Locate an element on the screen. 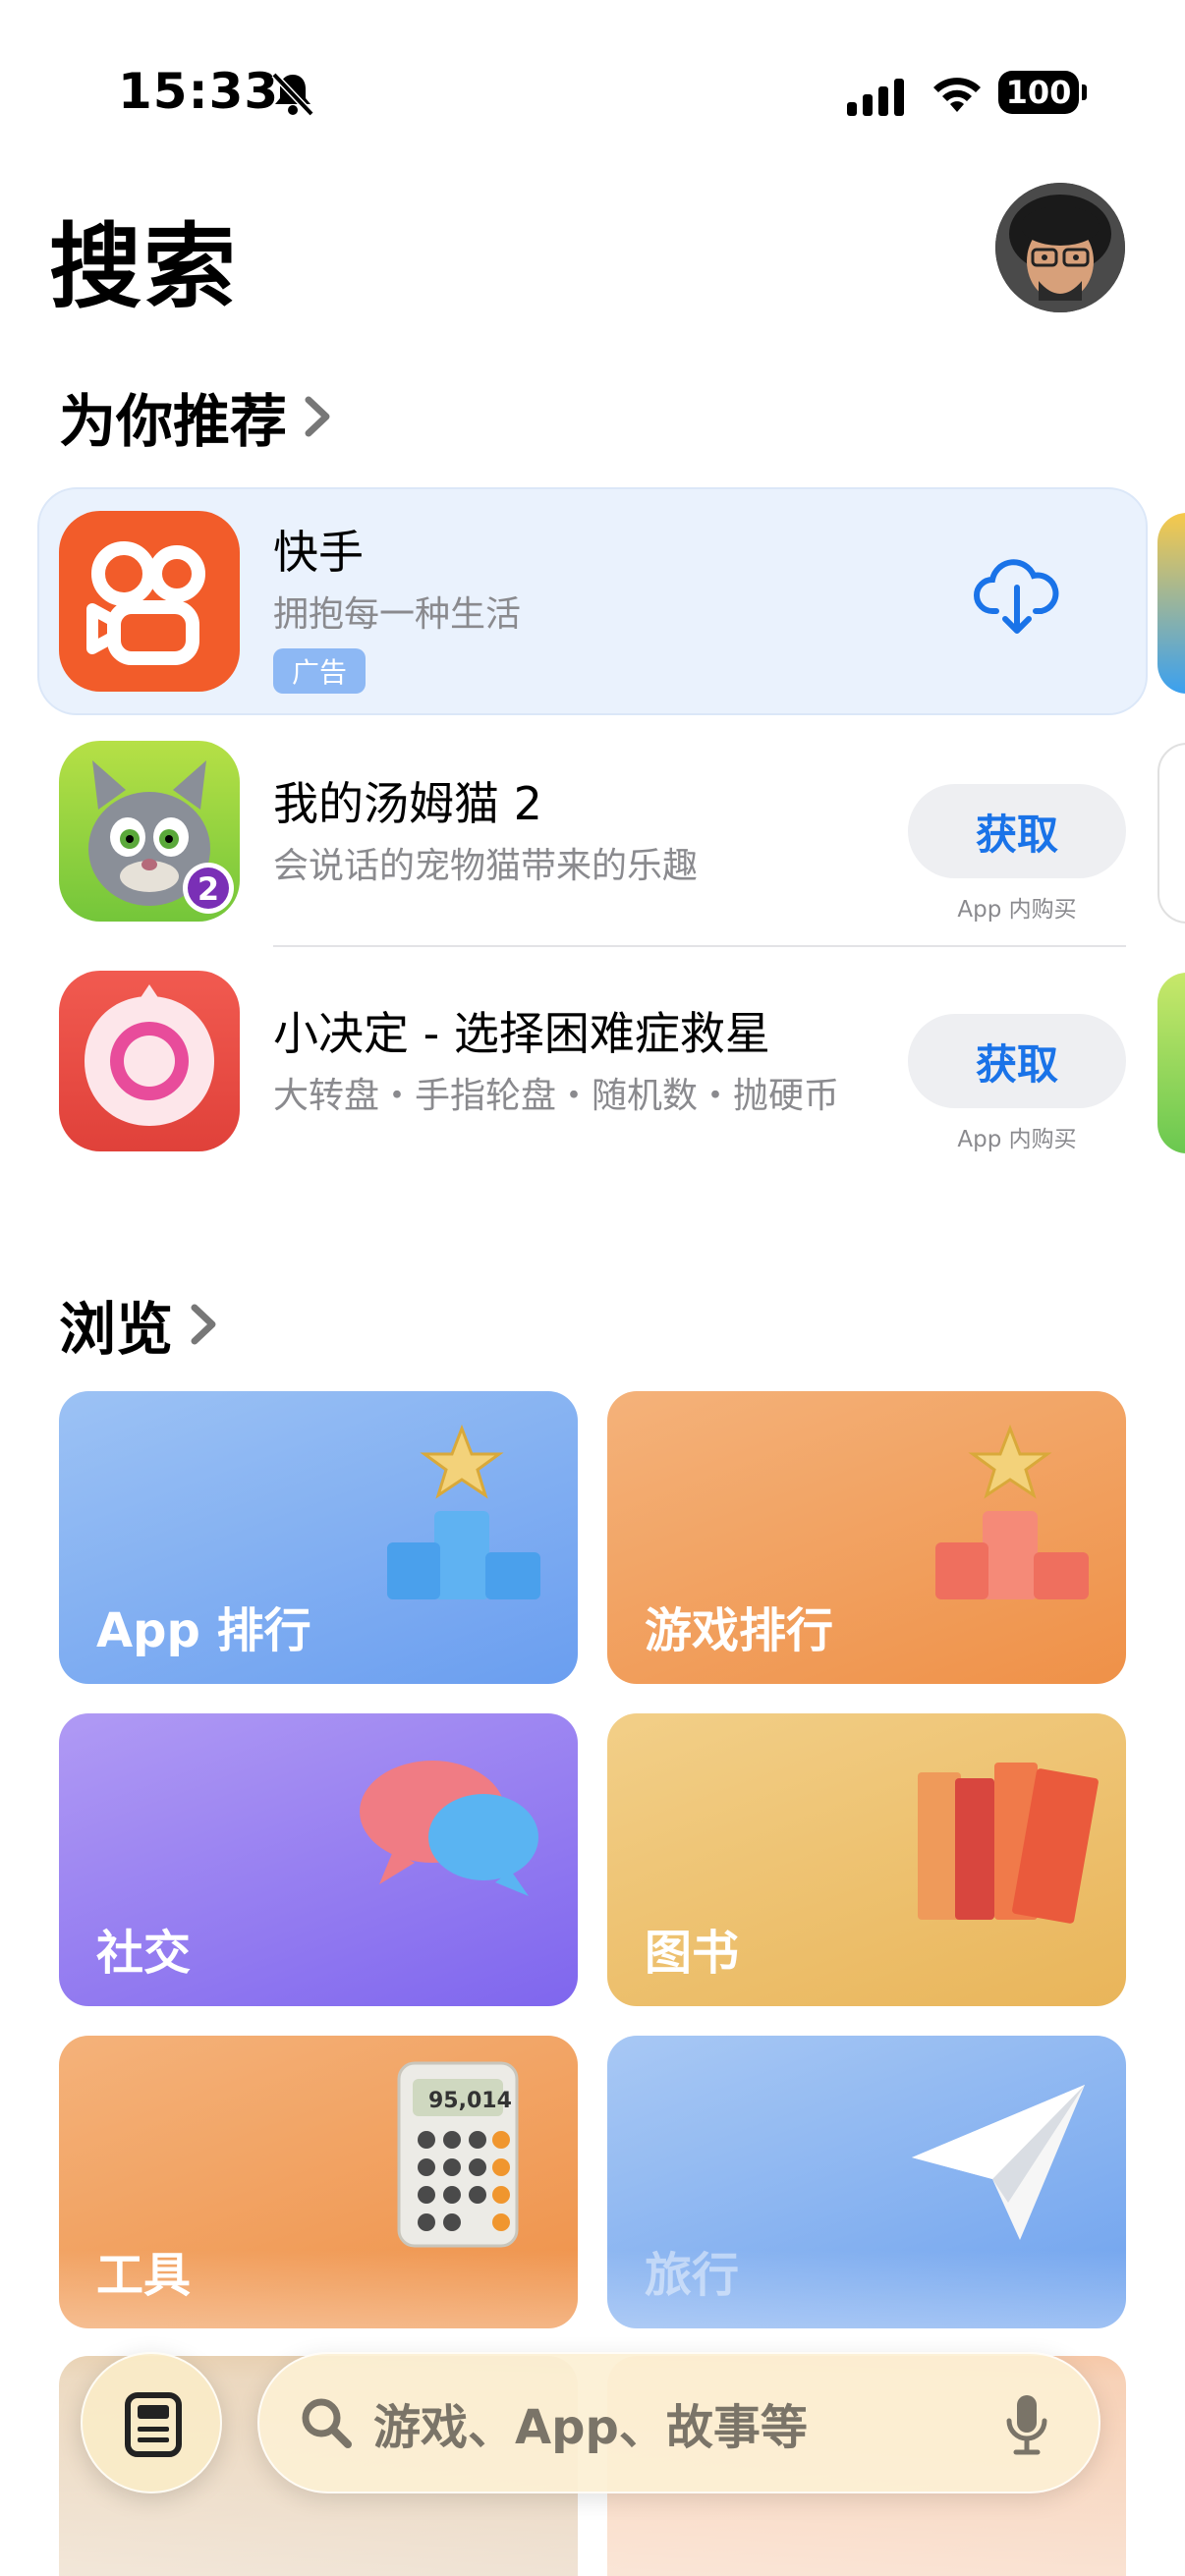 Image resolution: width=1185 pixels, height=2576 pixels. tile-label: 社交 is located at coordinates (144, 1953).